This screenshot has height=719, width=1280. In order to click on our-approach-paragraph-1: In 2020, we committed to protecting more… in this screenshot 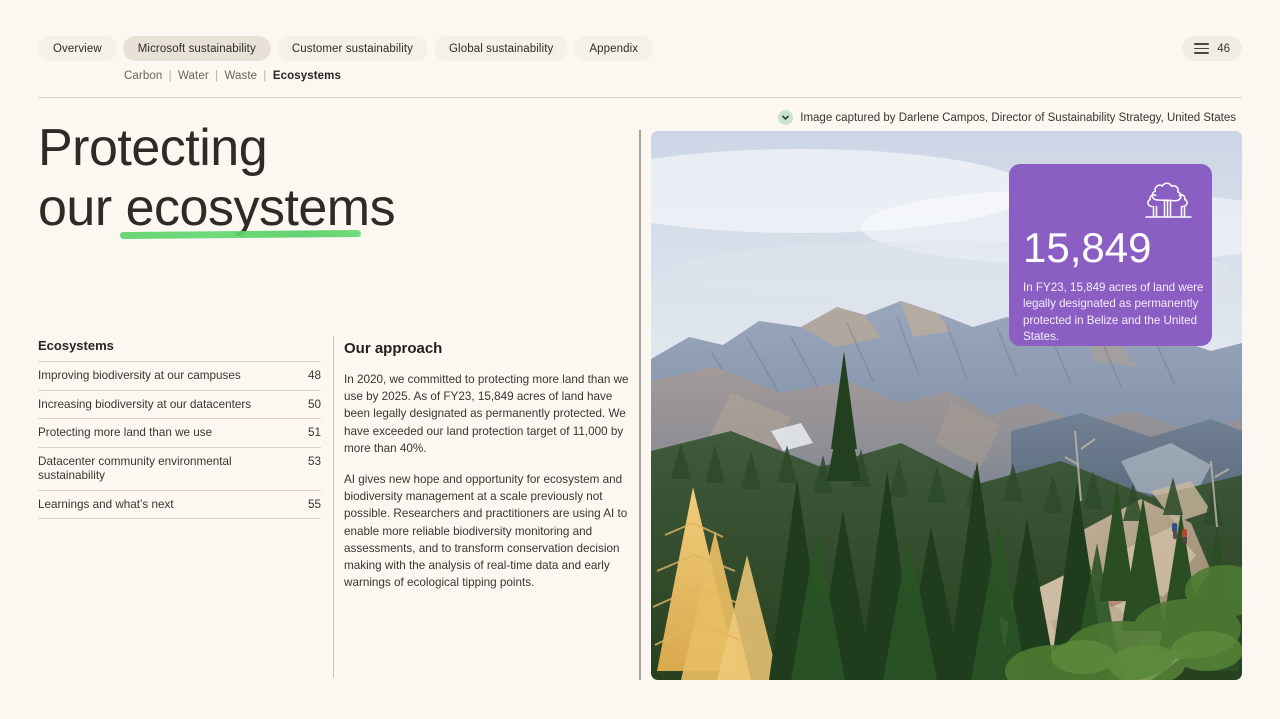, I will do `click(486, 414)`.